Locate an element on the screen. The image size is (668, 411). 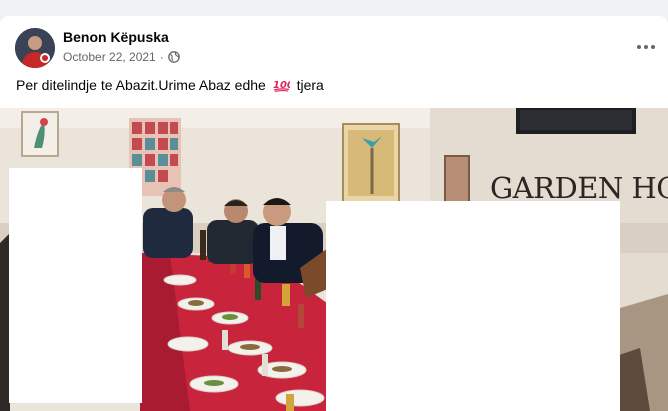
caption-text: Per ditelindje te Abazit.Urime Abaz edhe is located at coordinates (141, 85).